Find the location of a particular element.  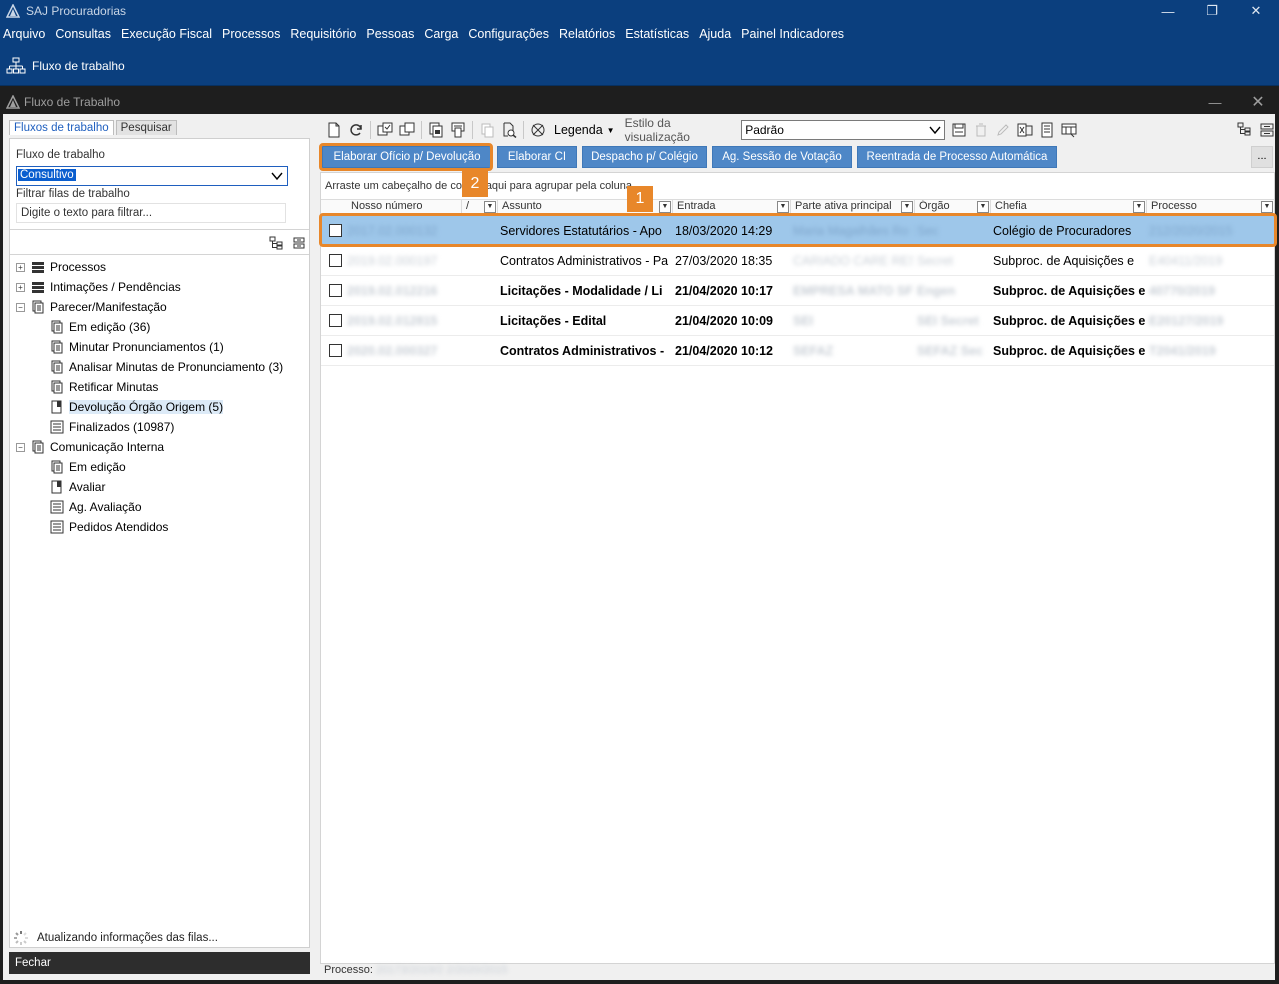

tree-item: Ag. Avaliação is located at coordinates (96, 507).